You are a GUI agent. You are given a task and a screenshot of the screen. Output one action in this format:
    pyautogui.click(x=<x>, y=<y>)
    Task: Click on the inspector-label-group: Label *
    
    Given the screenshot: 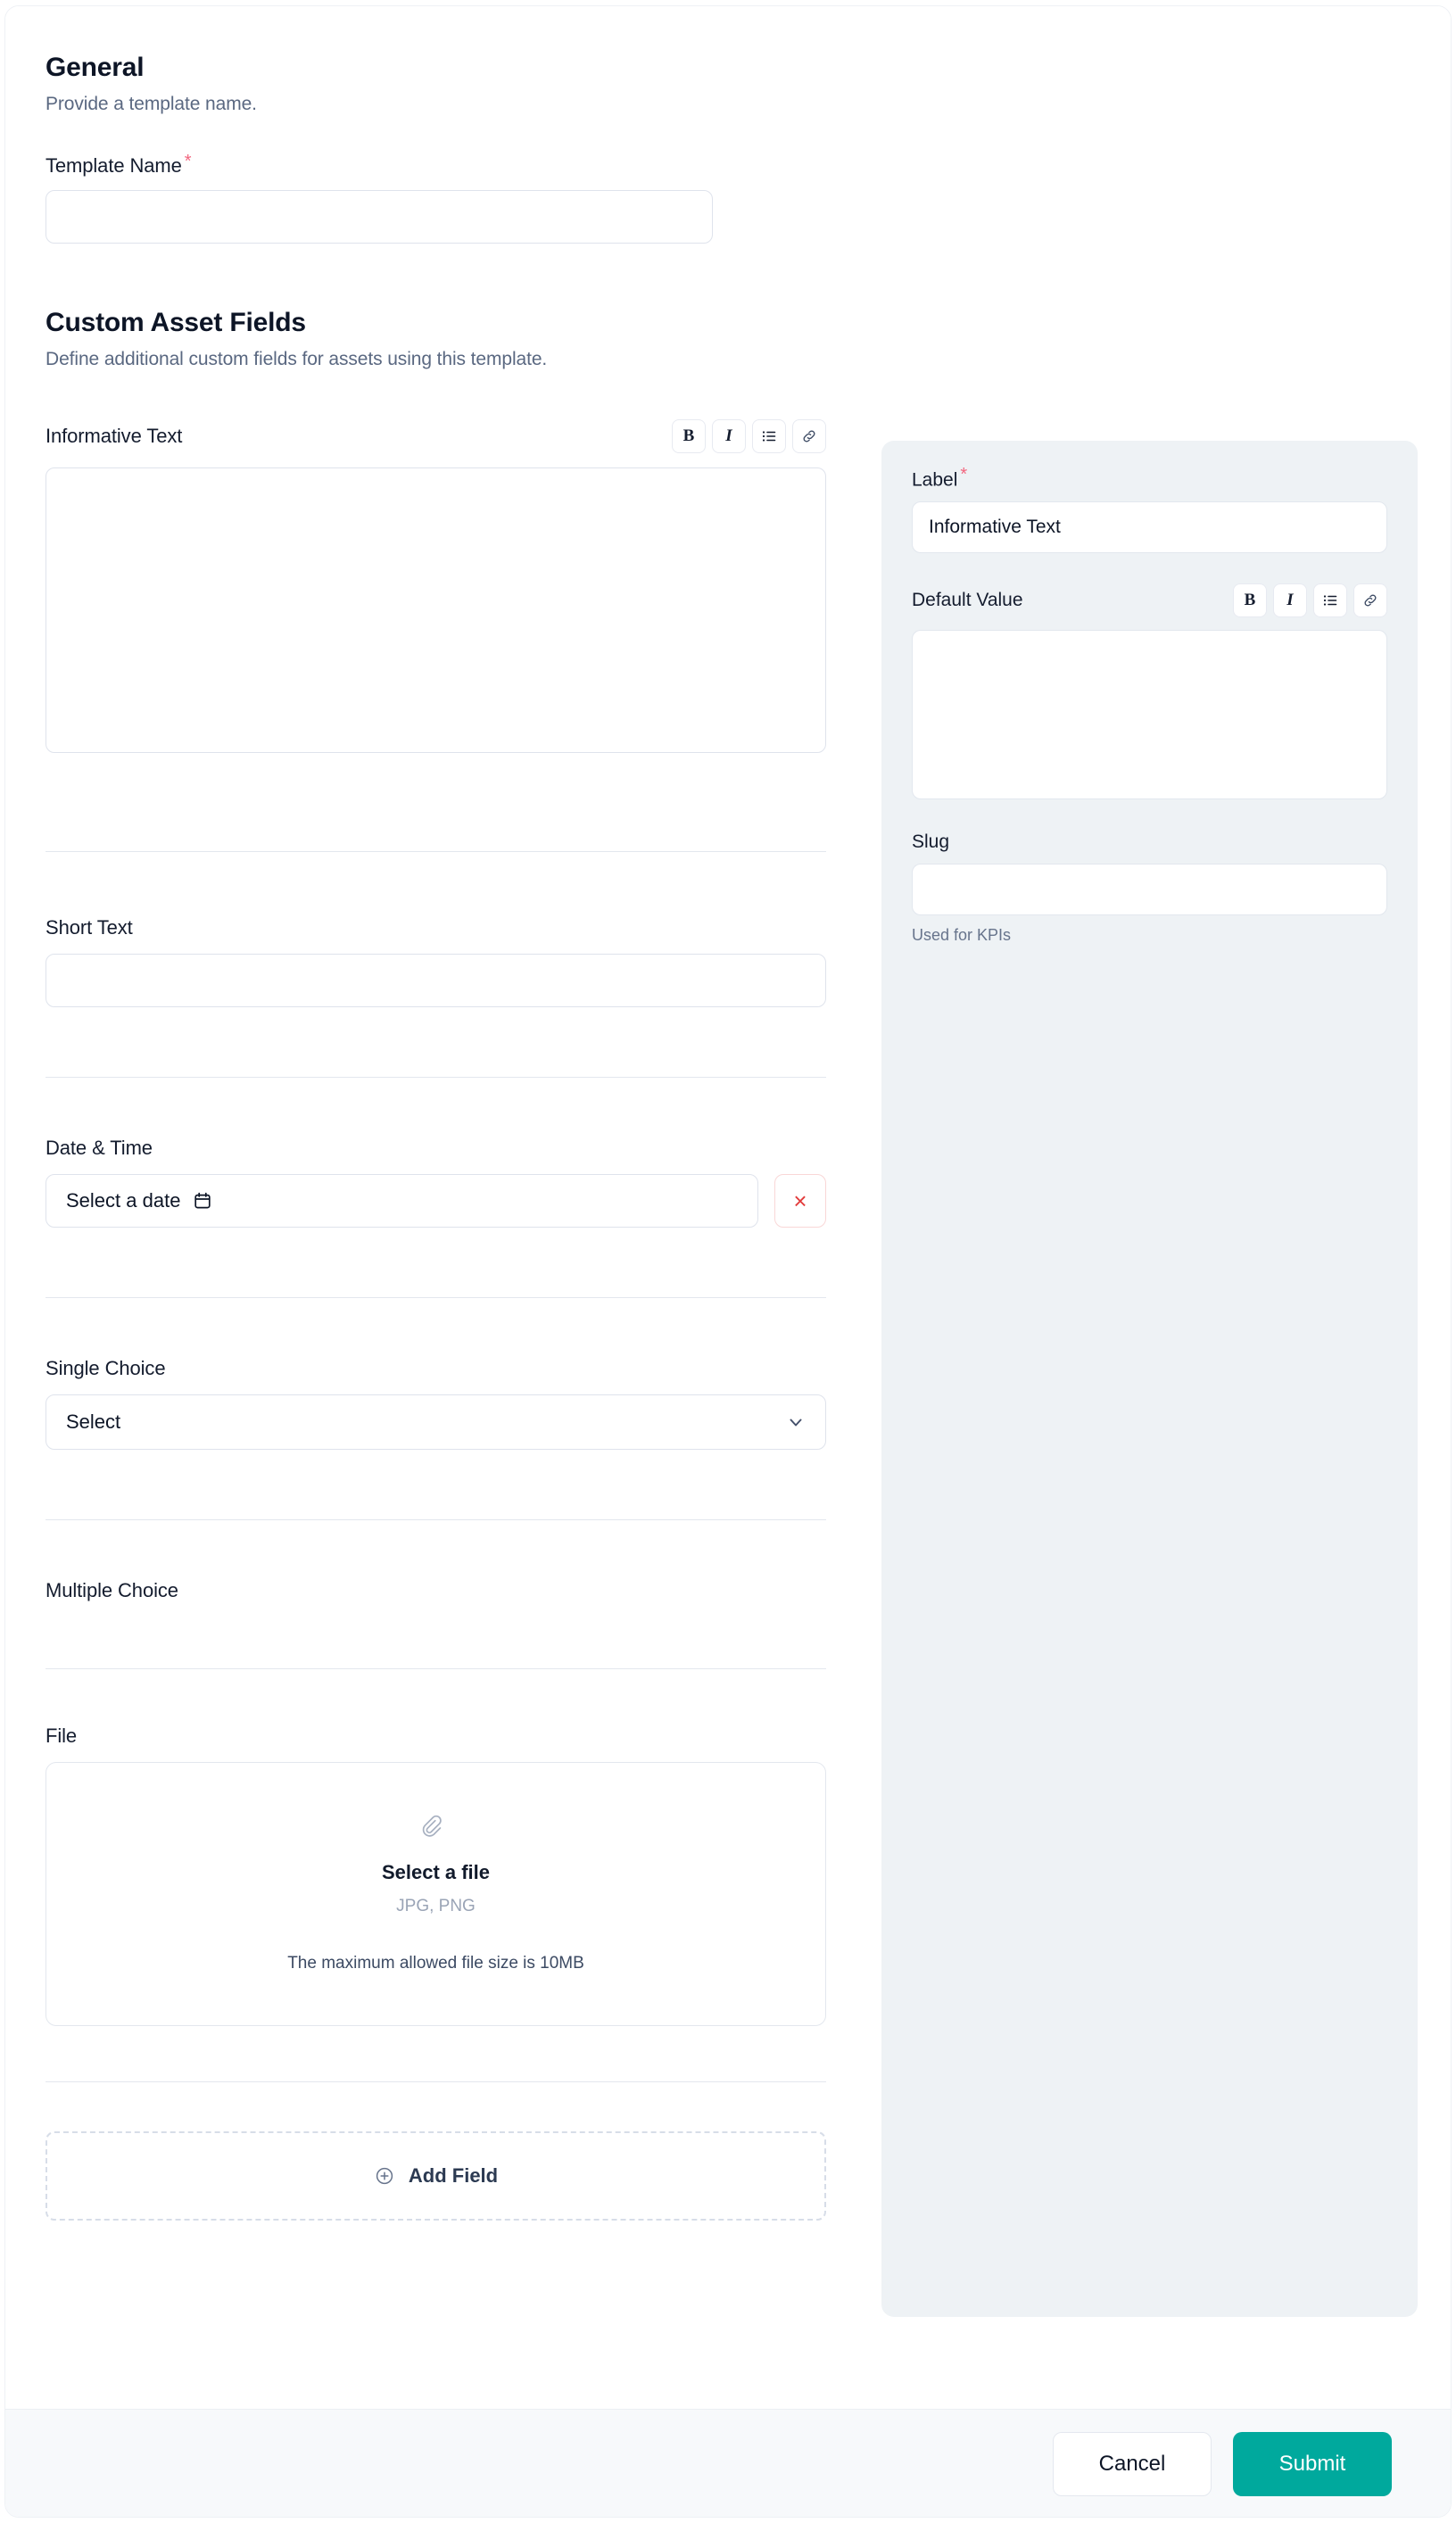 What is the action you would take?
    pyautogui.click(x=1149, y=510)
    